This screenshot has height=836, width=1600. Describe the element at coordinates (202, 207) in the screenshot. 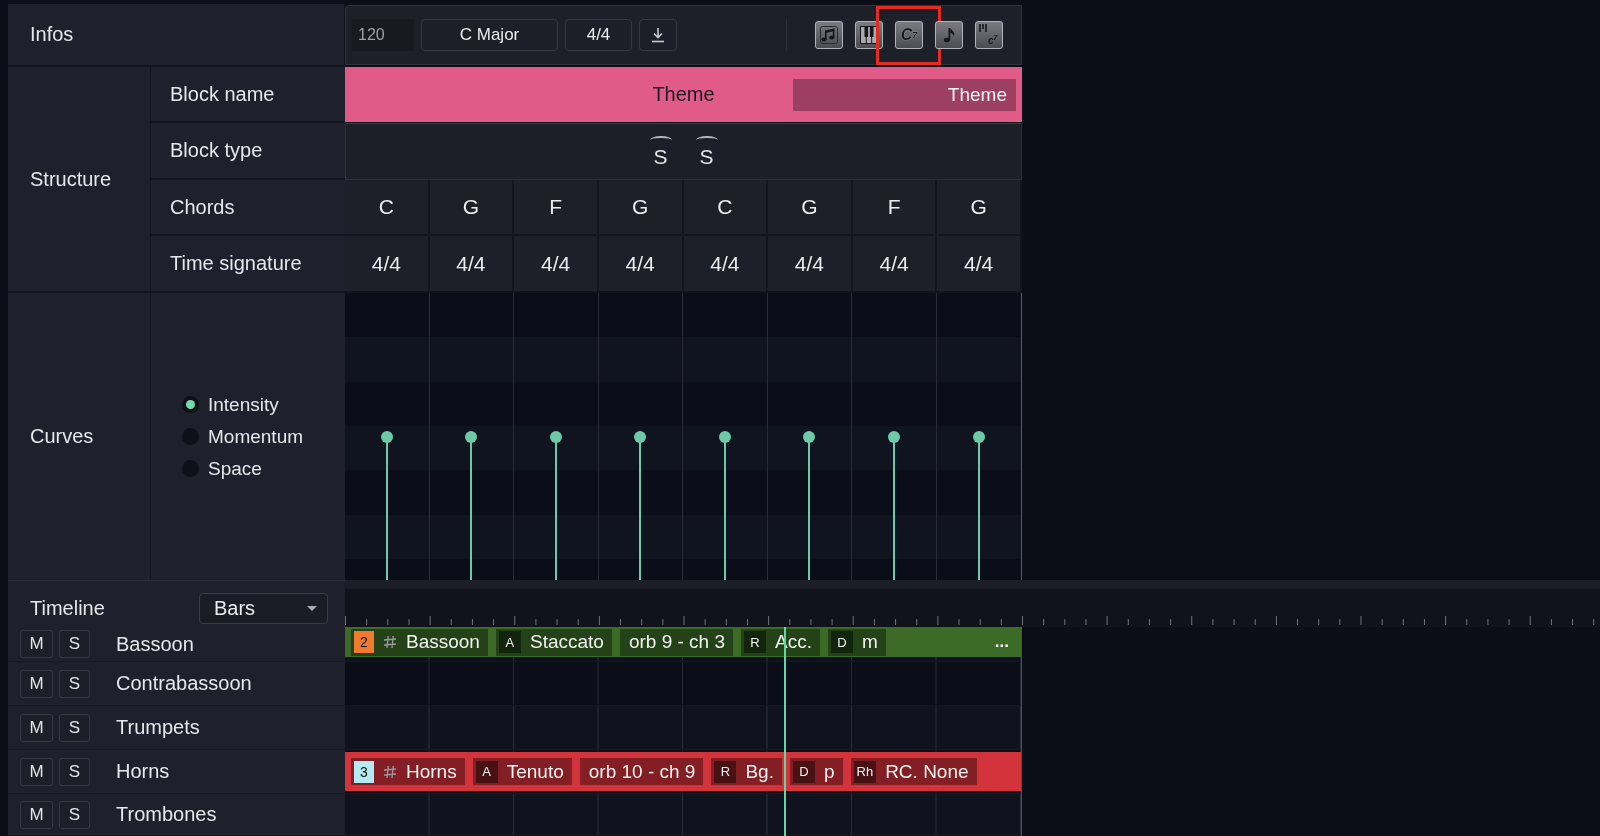

I see `row-label: Chords` at that location.